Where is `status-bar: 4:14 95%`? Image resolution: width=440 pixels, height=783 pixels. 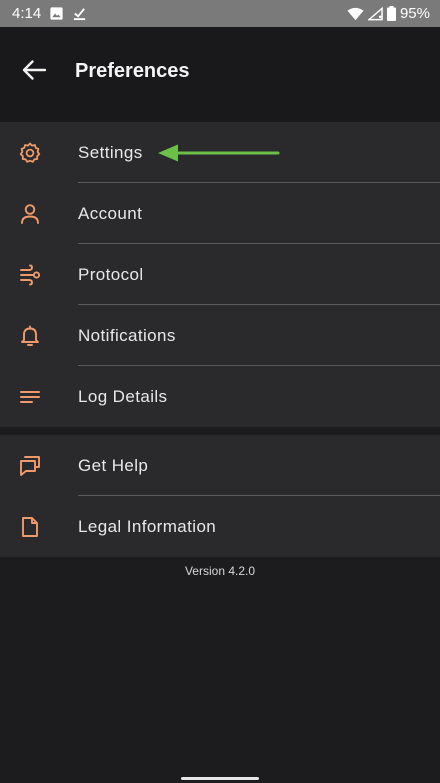
status-bar: 4:14 95% is located at coordinates (220, 13).